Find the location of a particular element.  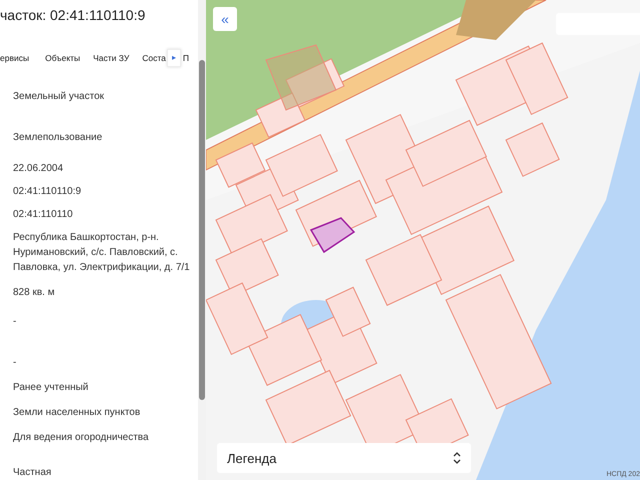

tab: Объекты is located at coordinates (69, 57).